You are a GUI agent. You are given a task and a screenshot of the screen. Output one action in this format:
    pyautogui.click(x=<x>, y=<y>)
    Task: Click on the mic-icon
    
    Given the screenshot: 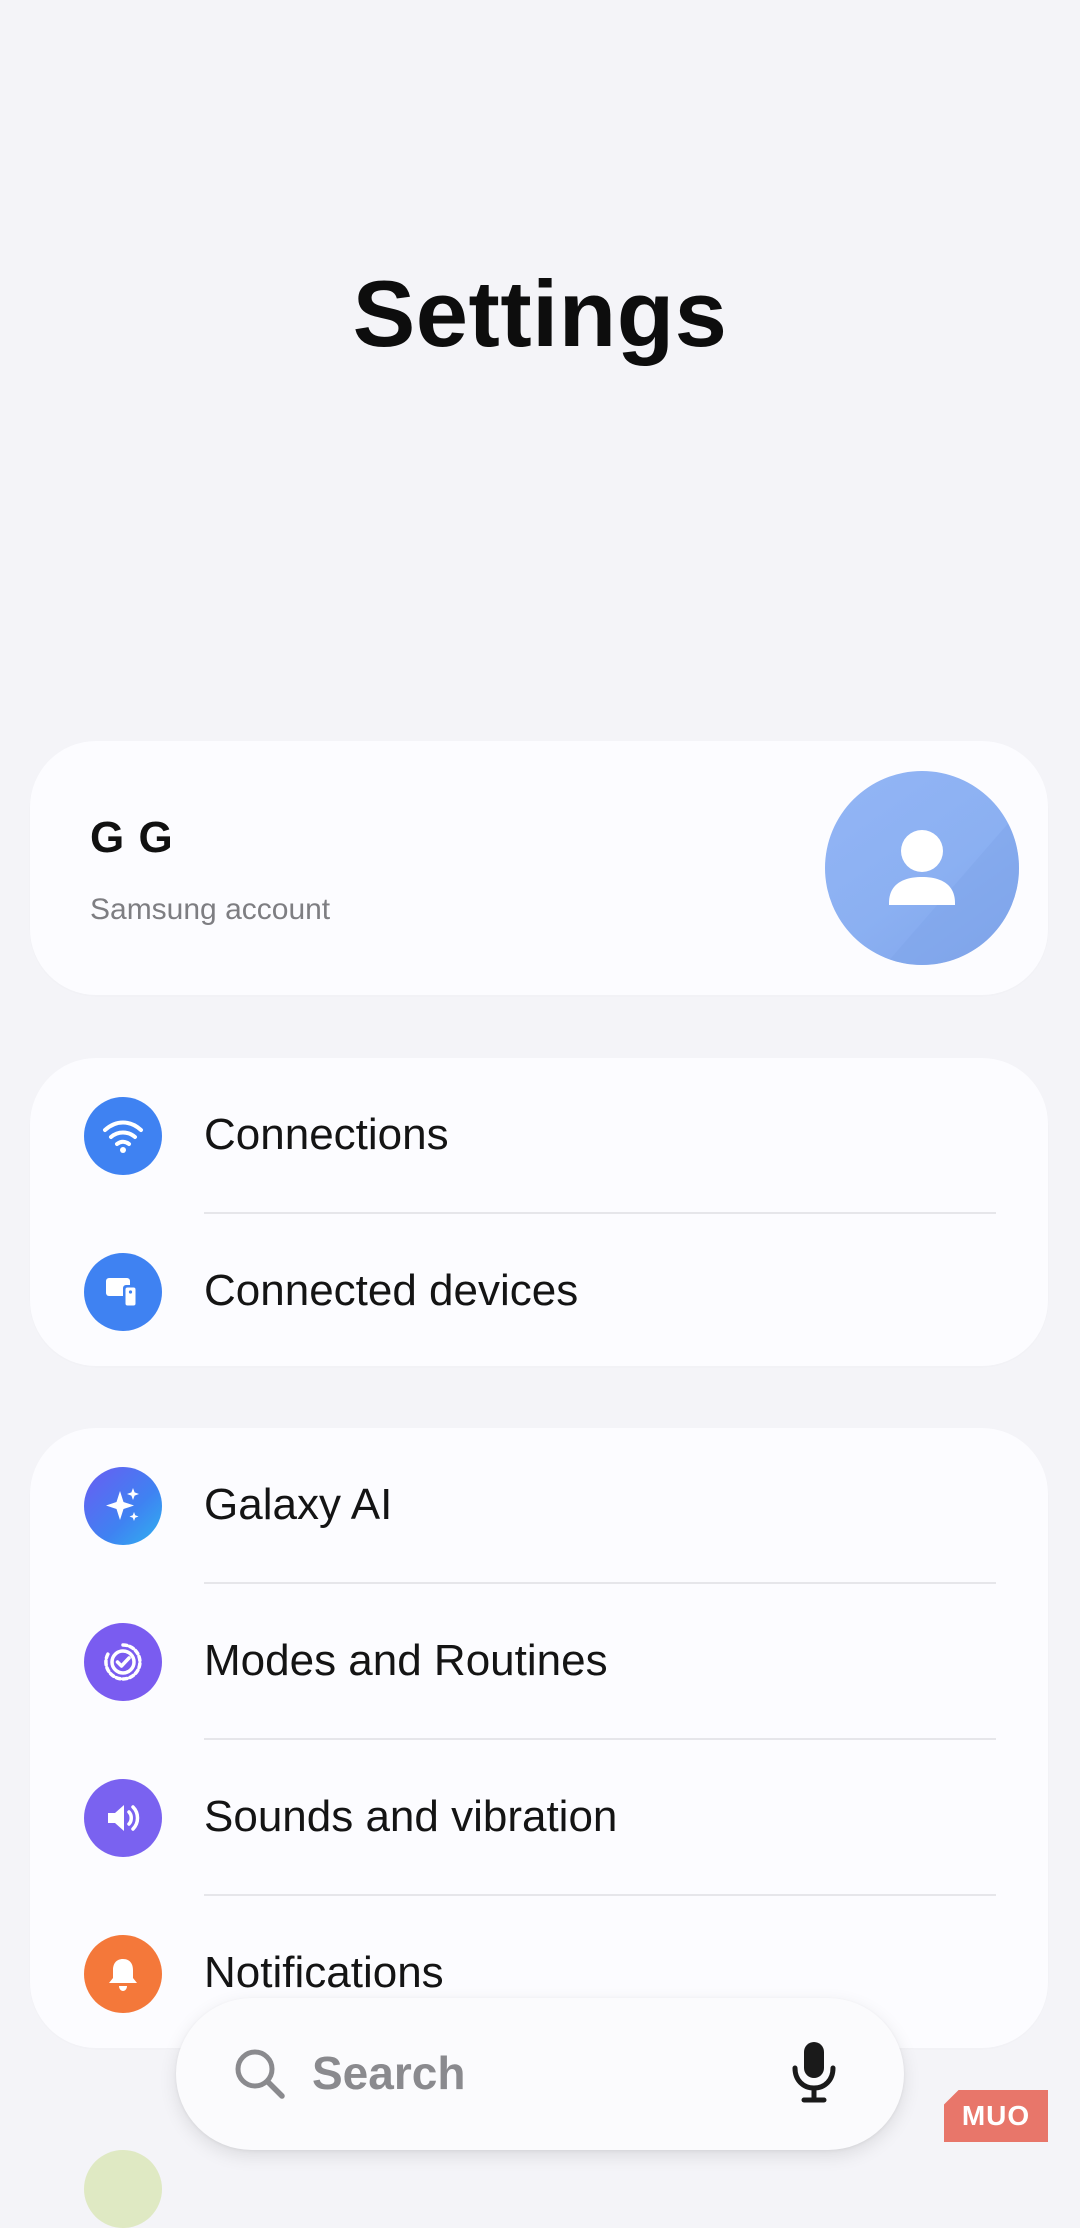 What is the action you would take?
    pyautogui.click(x=814, y=2073)
    